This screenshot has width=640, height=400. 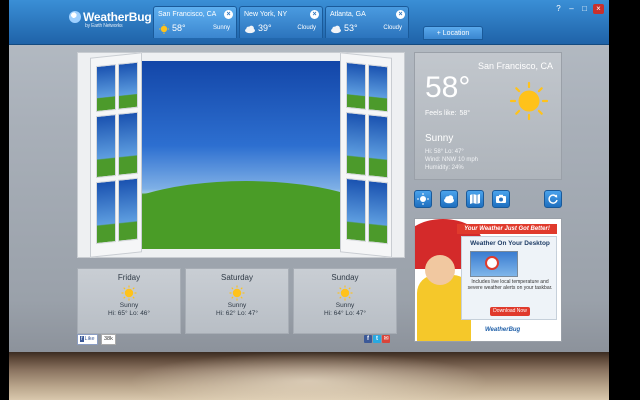 I want to click on email-share-icon: ✉, so click(x=386, y=339).